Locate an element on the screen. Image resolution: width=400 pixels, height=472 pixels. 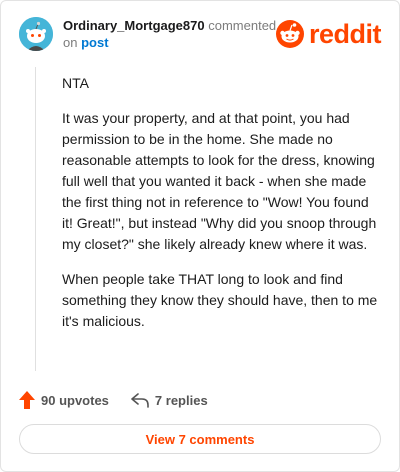
upvote-arrow-icon is located at coordinates (27, 400).